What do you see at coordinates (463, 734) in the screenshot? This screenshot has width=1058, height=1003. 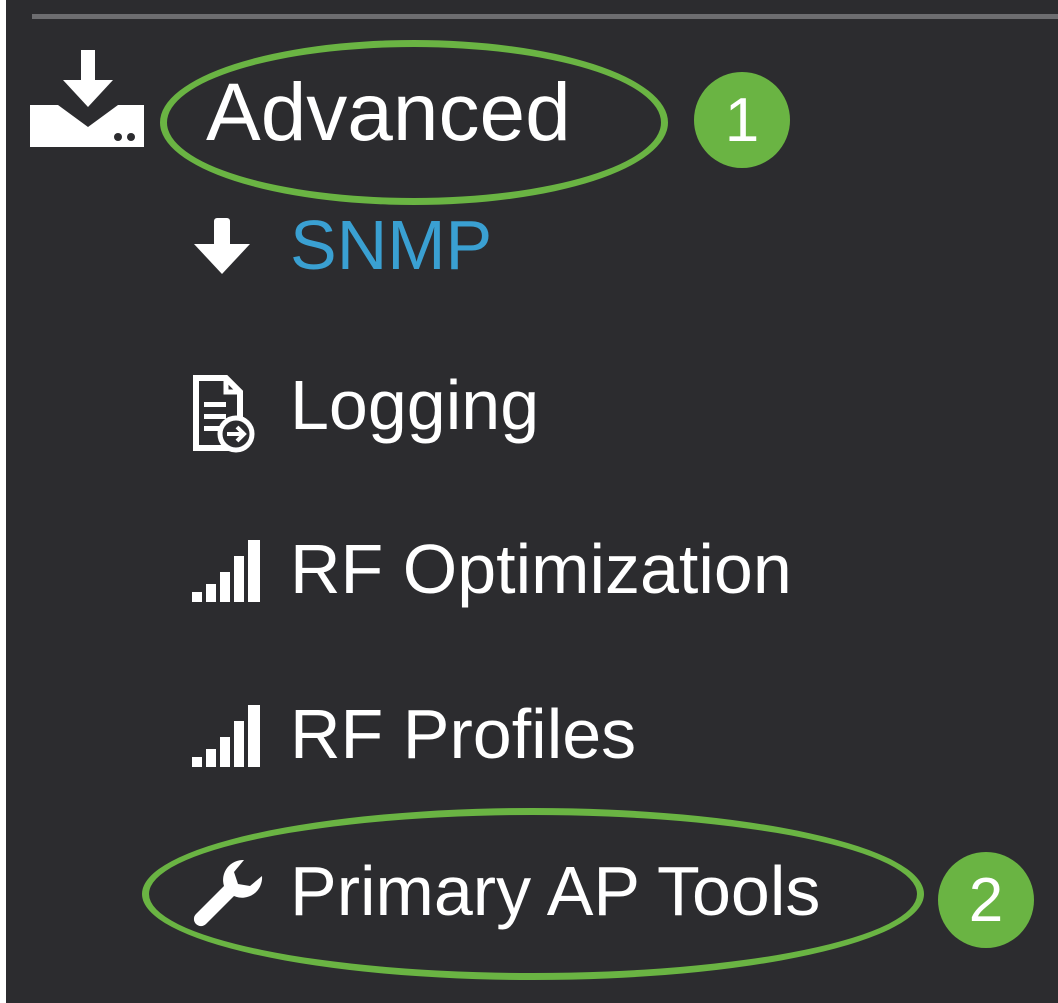 I see `rf-profiles-label: RF Profiles` at bounding box center [463, 734].